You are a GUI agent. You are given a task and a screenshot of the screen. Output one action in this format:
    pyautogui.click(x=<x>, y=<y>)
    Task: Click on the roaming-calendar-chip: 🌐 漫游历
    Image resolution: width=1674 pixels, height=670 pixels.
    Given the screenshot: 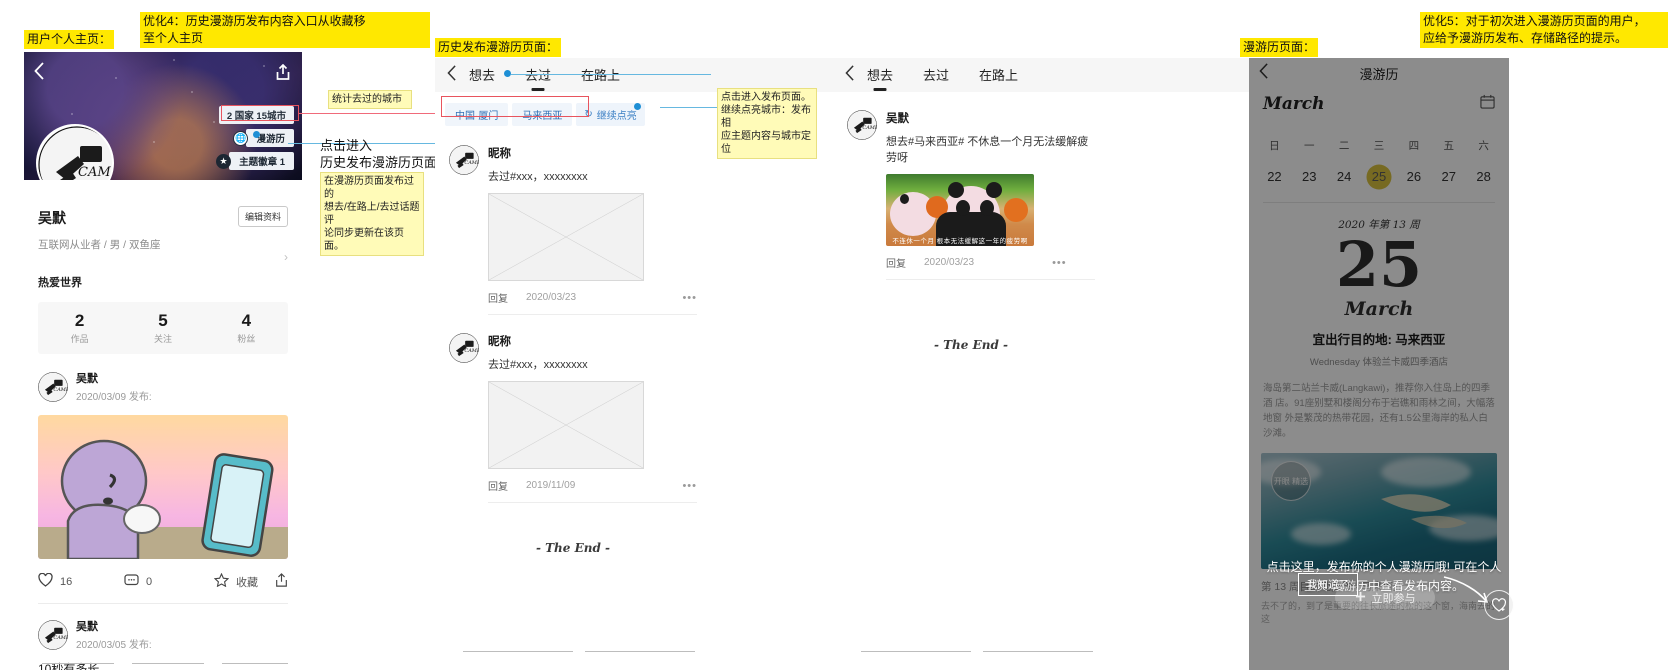 What is the action you would take?
    pyautogui.click(x=263, y=138)
    